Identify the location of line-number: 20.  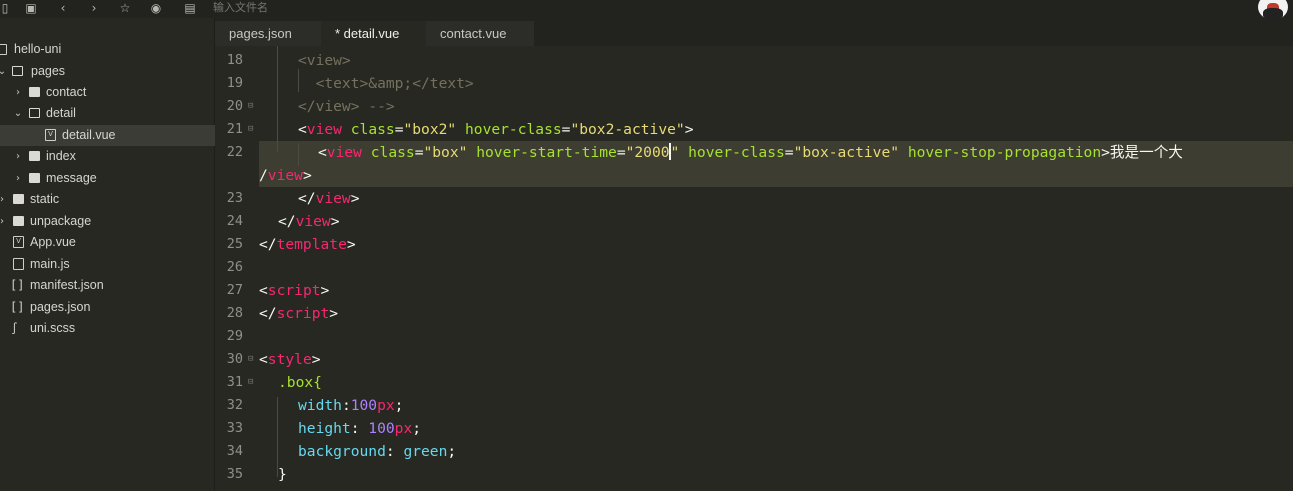
(234, 106).